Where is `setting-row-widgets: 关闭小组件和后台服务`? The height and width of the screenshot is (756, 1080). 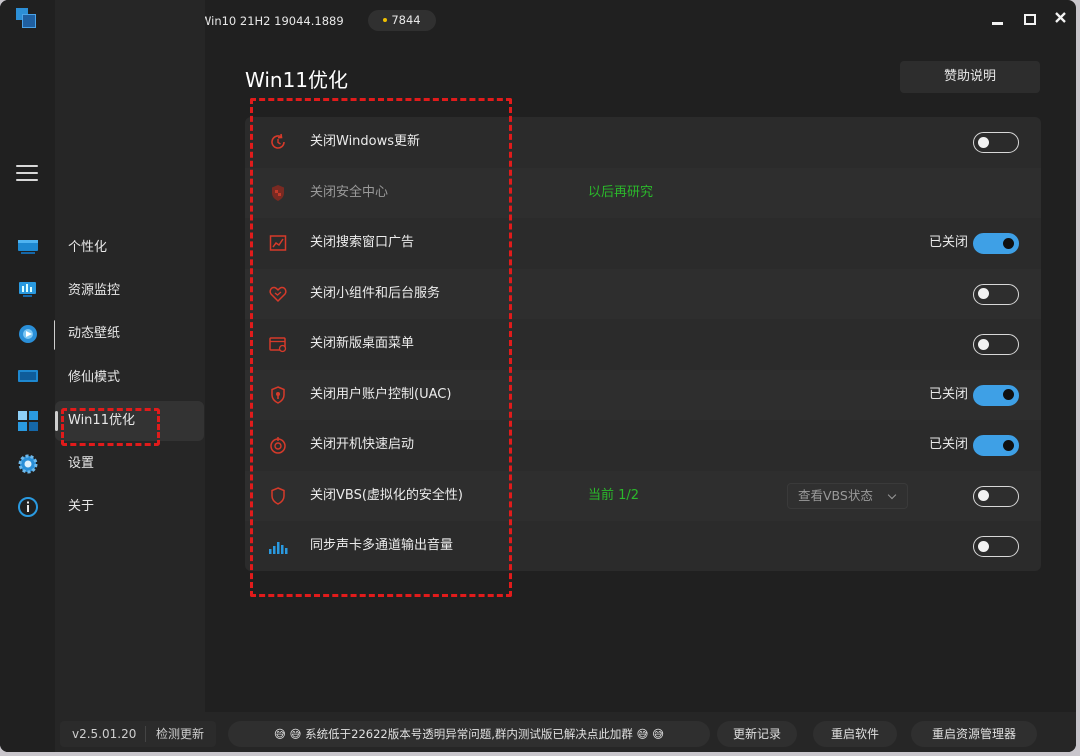
setting-row-widgets: 关闭小组件和后台服务 is located at coordinates (643, 293).